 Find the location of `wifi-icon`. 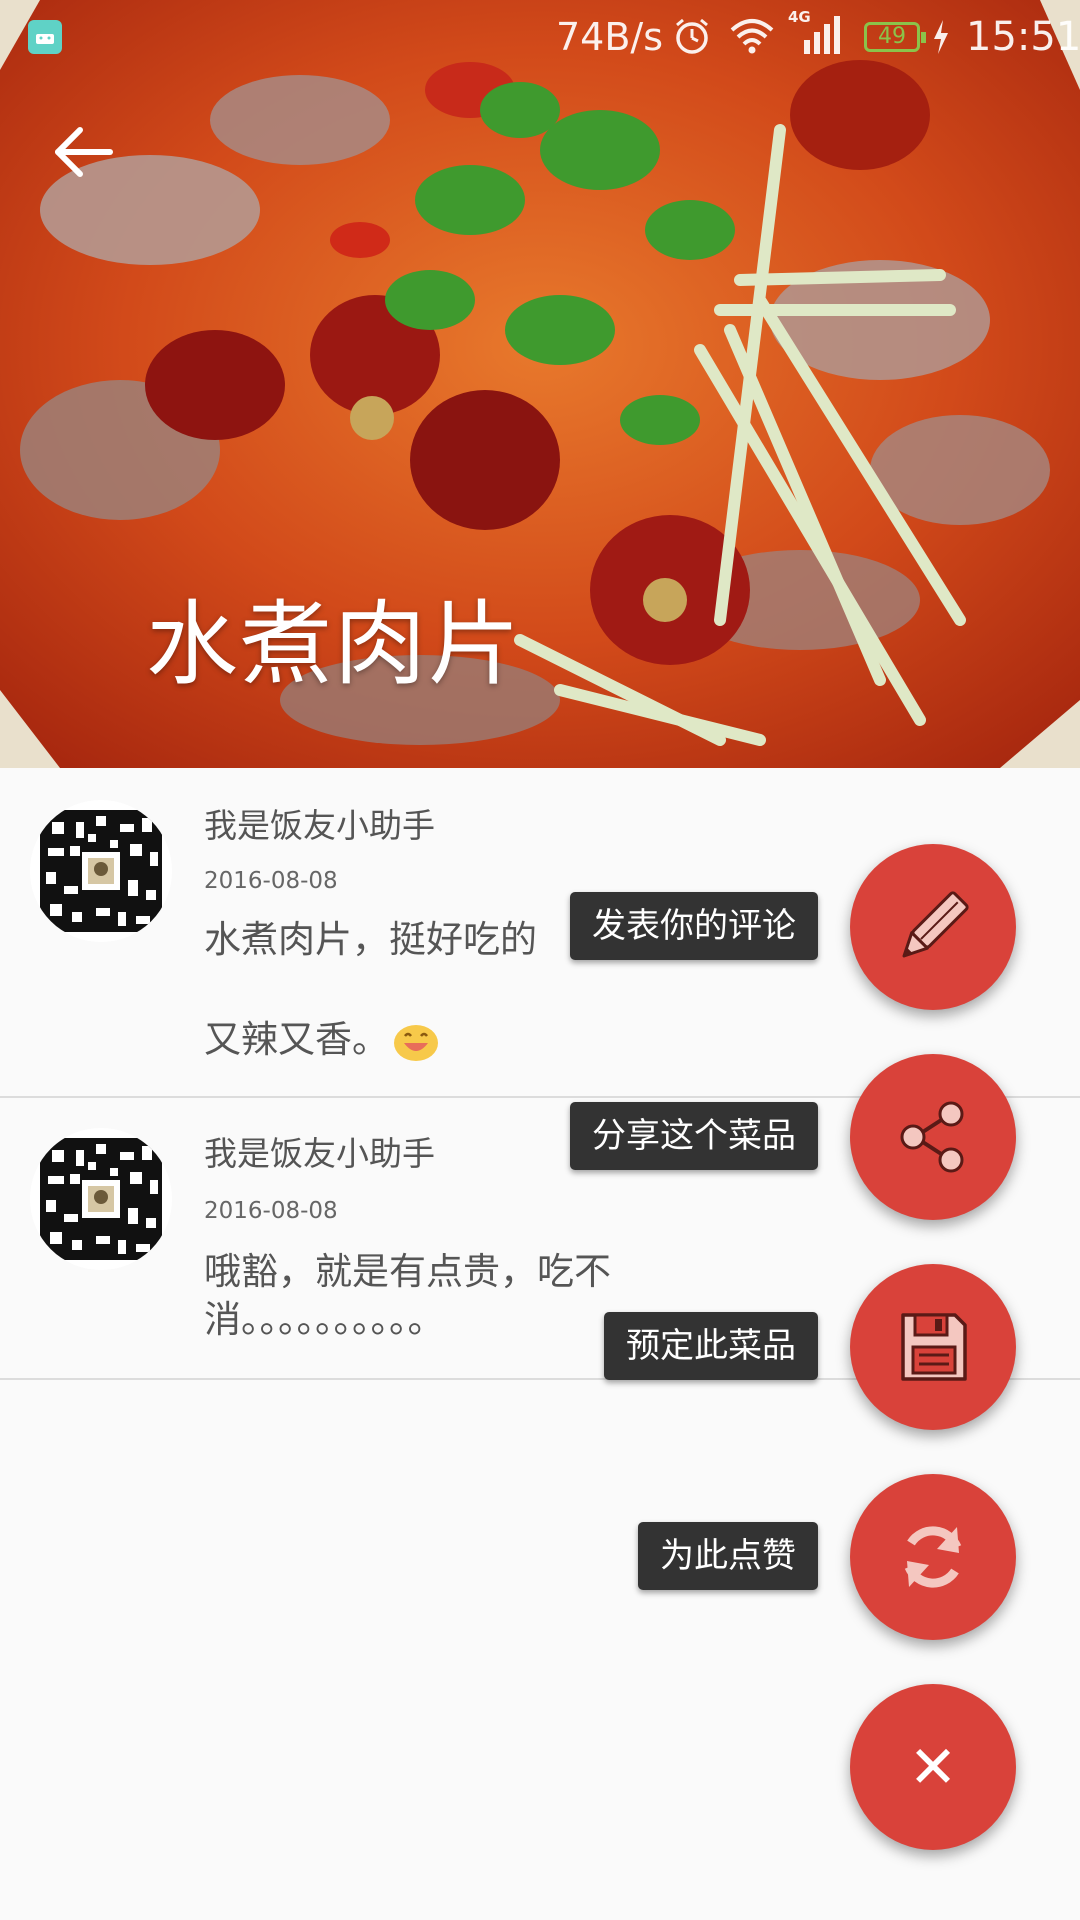

wifi-icon is located at coordinates (752, 36).